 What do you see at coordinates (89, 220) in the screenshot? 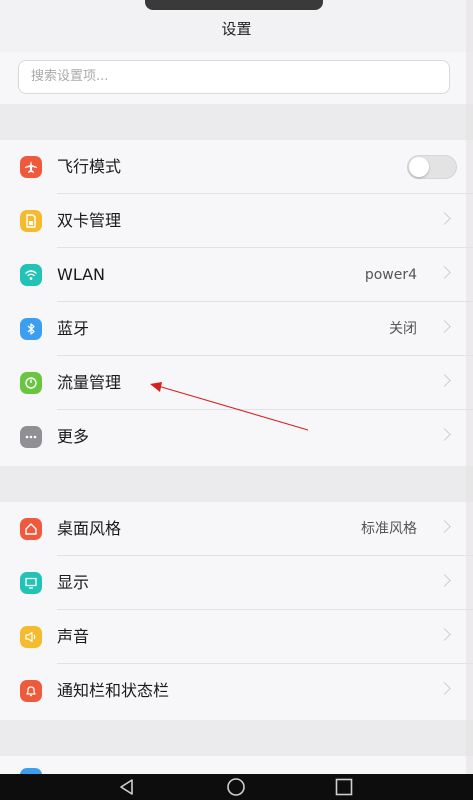
I see `settings-row-label: 双卡管理` at bounding box center [89, 220].